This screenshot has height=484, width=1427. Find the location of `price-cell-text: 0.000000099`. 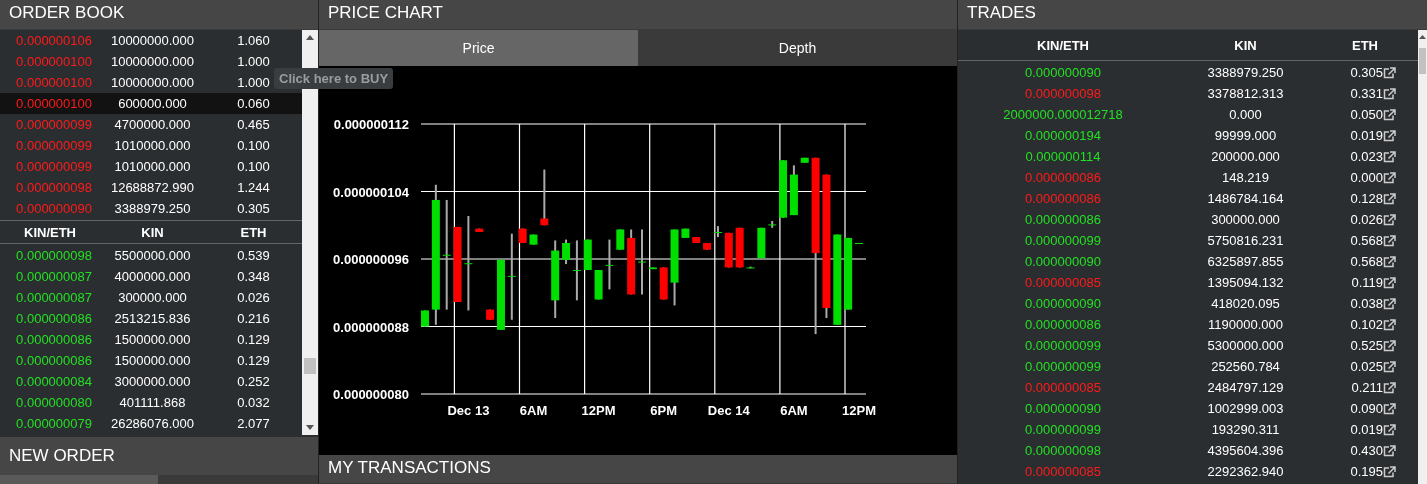

price-cell-text: 0.000000099 is located at coordinates (1063, 345).